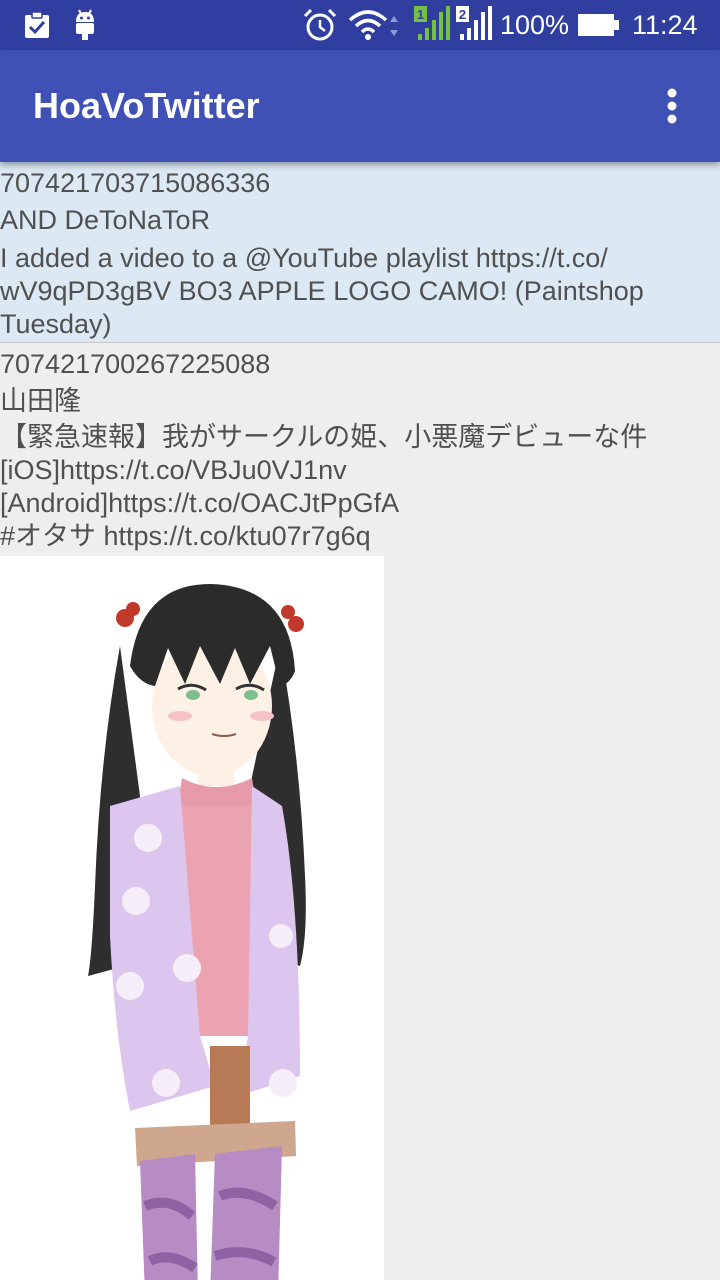 The width and height of the screenshot is (720, 1280). What do you see at coordinates (40, 401) in the screenshot?
I see `tweet-user: 山田隆` at bounding box center [40, 401].